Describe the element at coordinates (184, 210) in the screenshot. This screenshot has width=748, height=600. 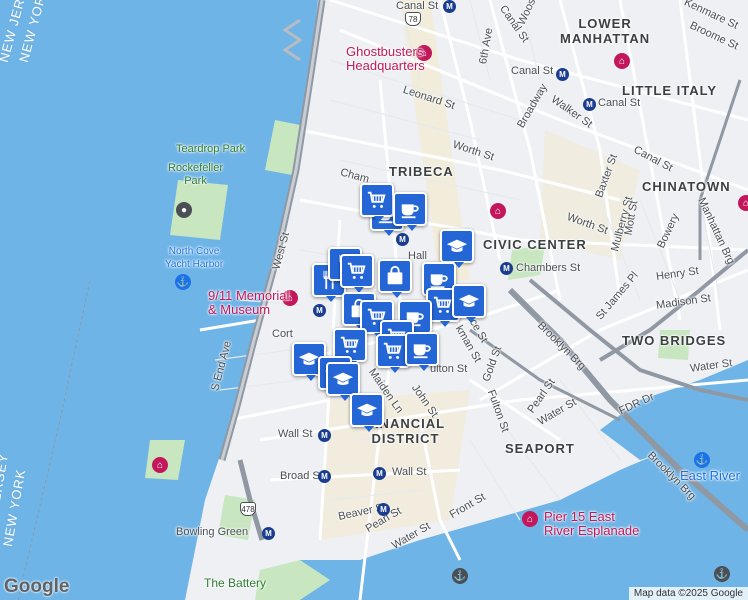
I see `camera-icon: ●` at that location.